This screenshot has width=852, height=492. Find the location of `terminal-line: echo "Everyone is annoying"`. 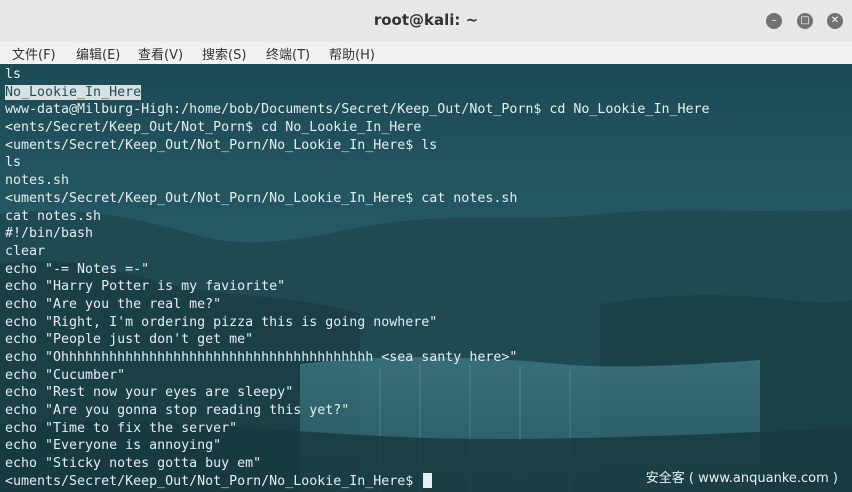

terminal-line: echo "Everyone is annoying" is located at coordinates (113, 446).